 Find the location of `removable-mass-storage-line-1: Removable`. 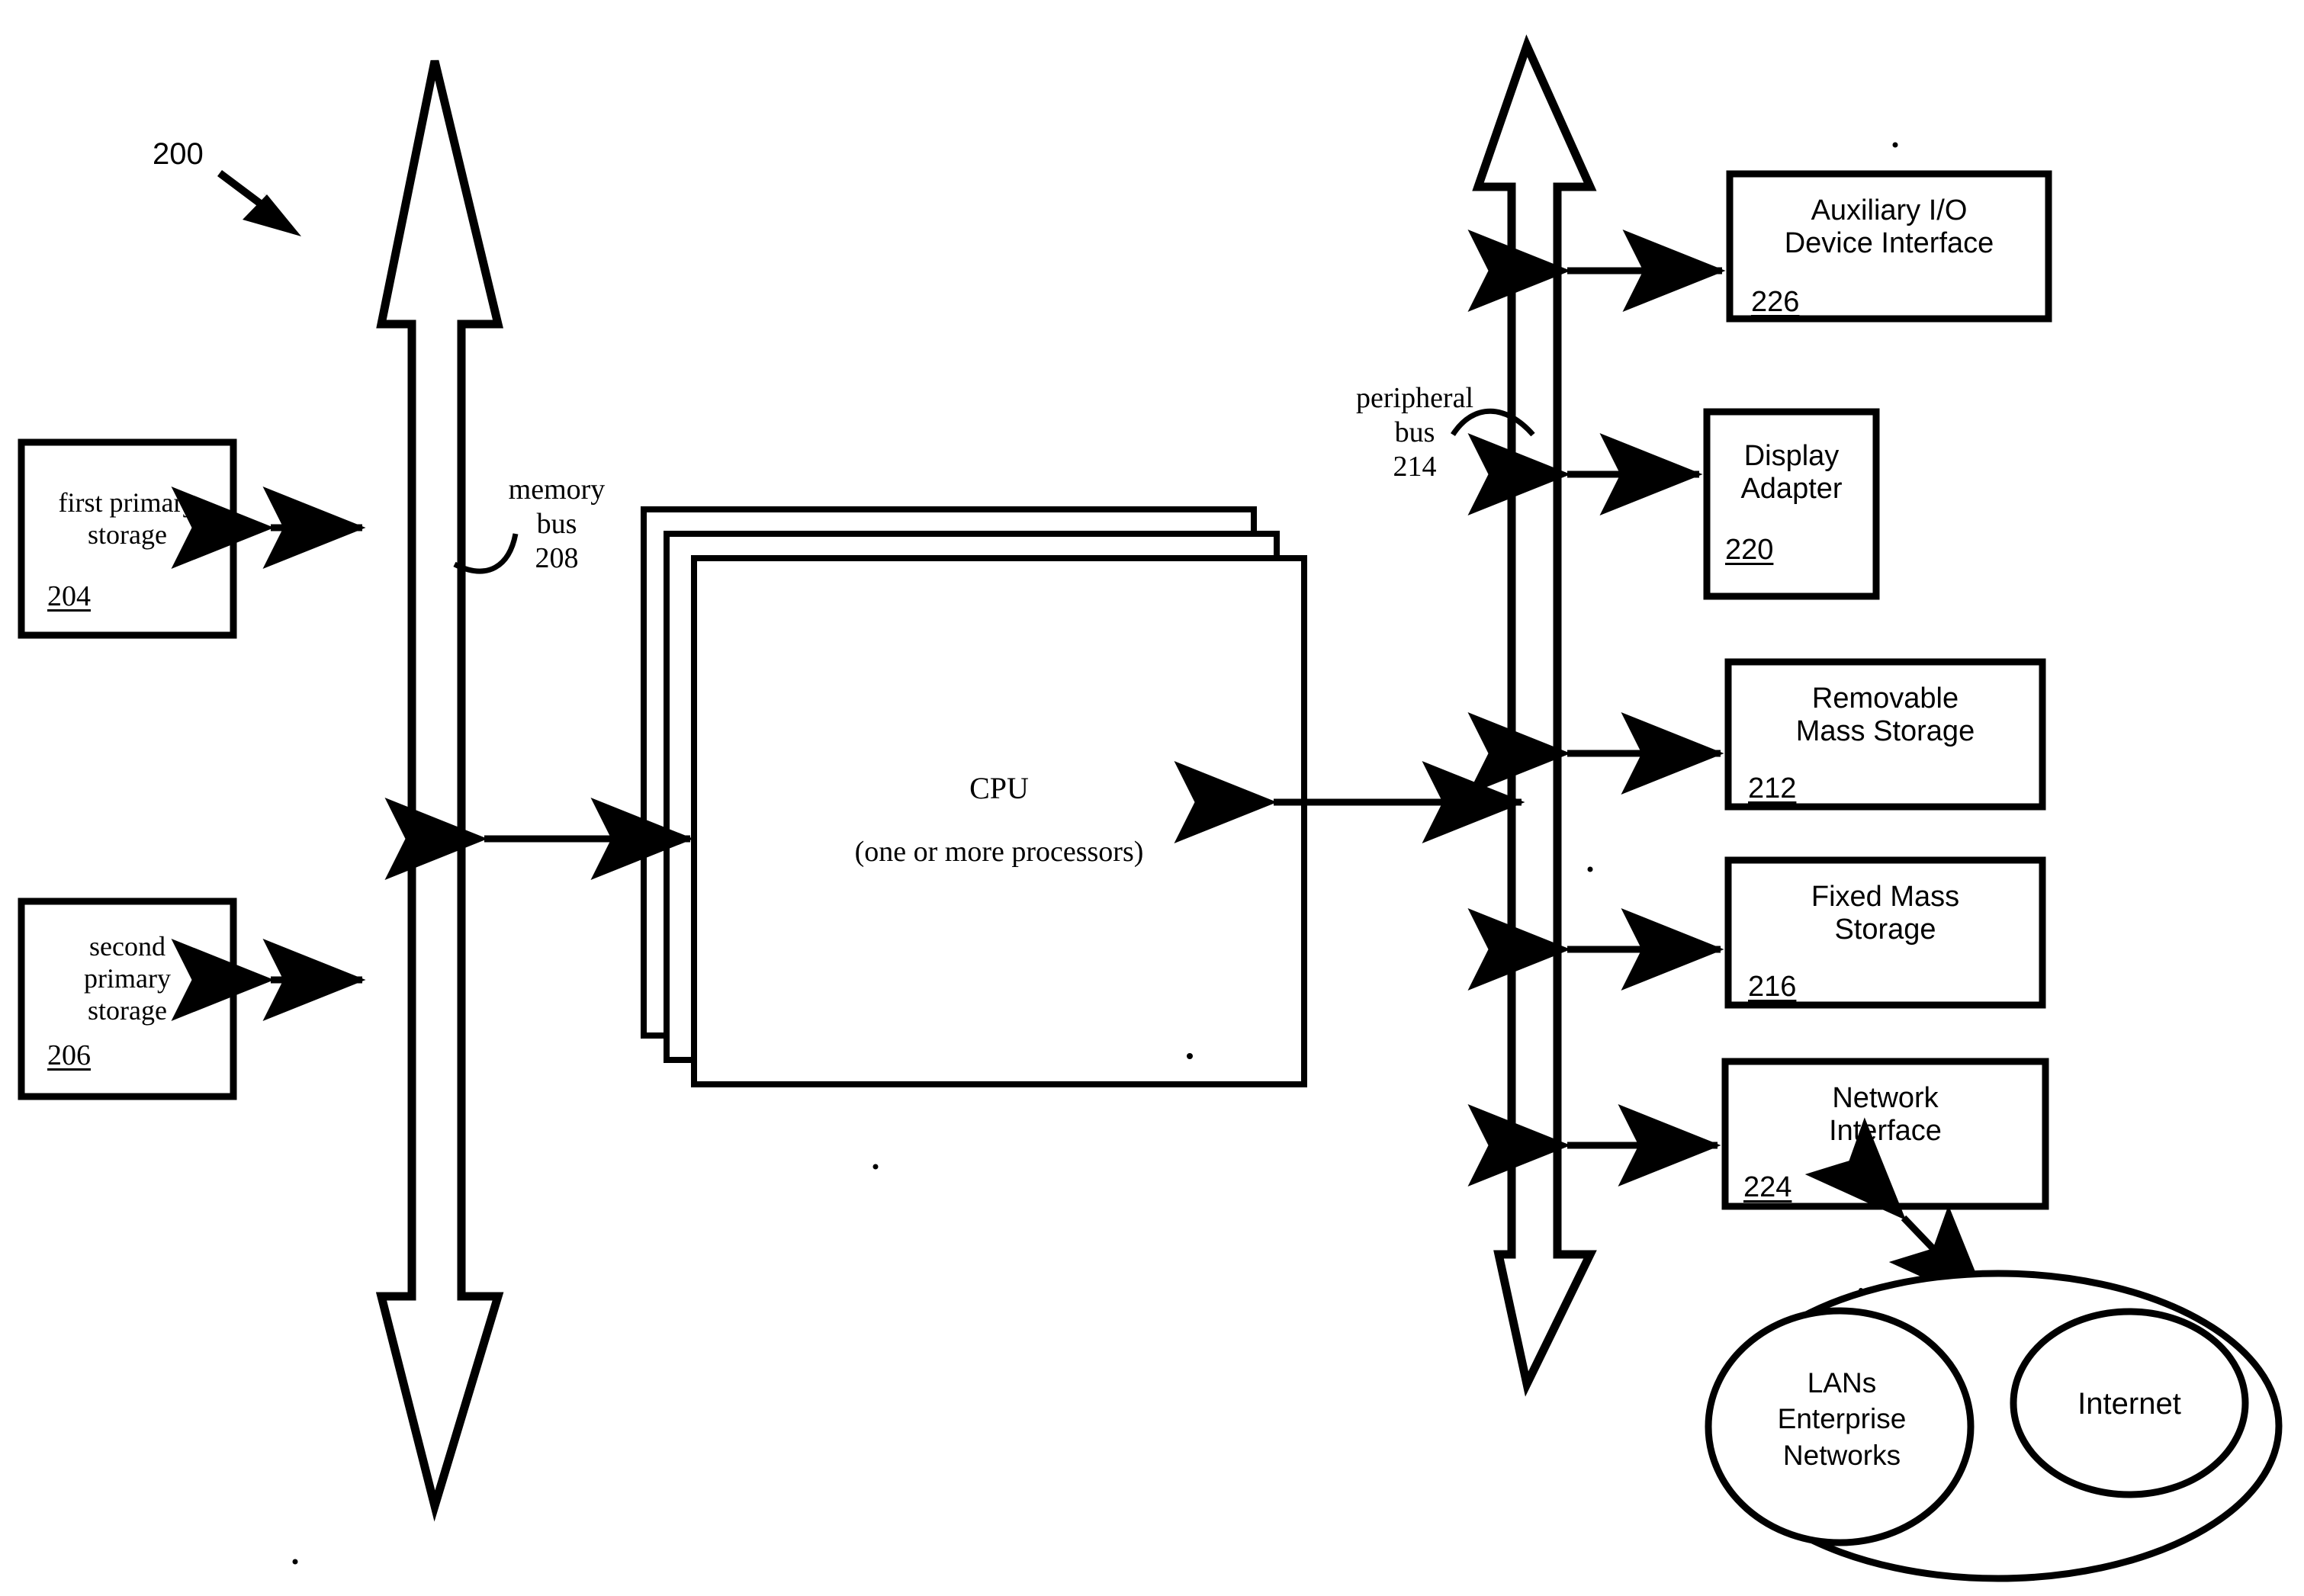

removable-mass-storage-line-1: Removable is located at coordinates (1885, 698).